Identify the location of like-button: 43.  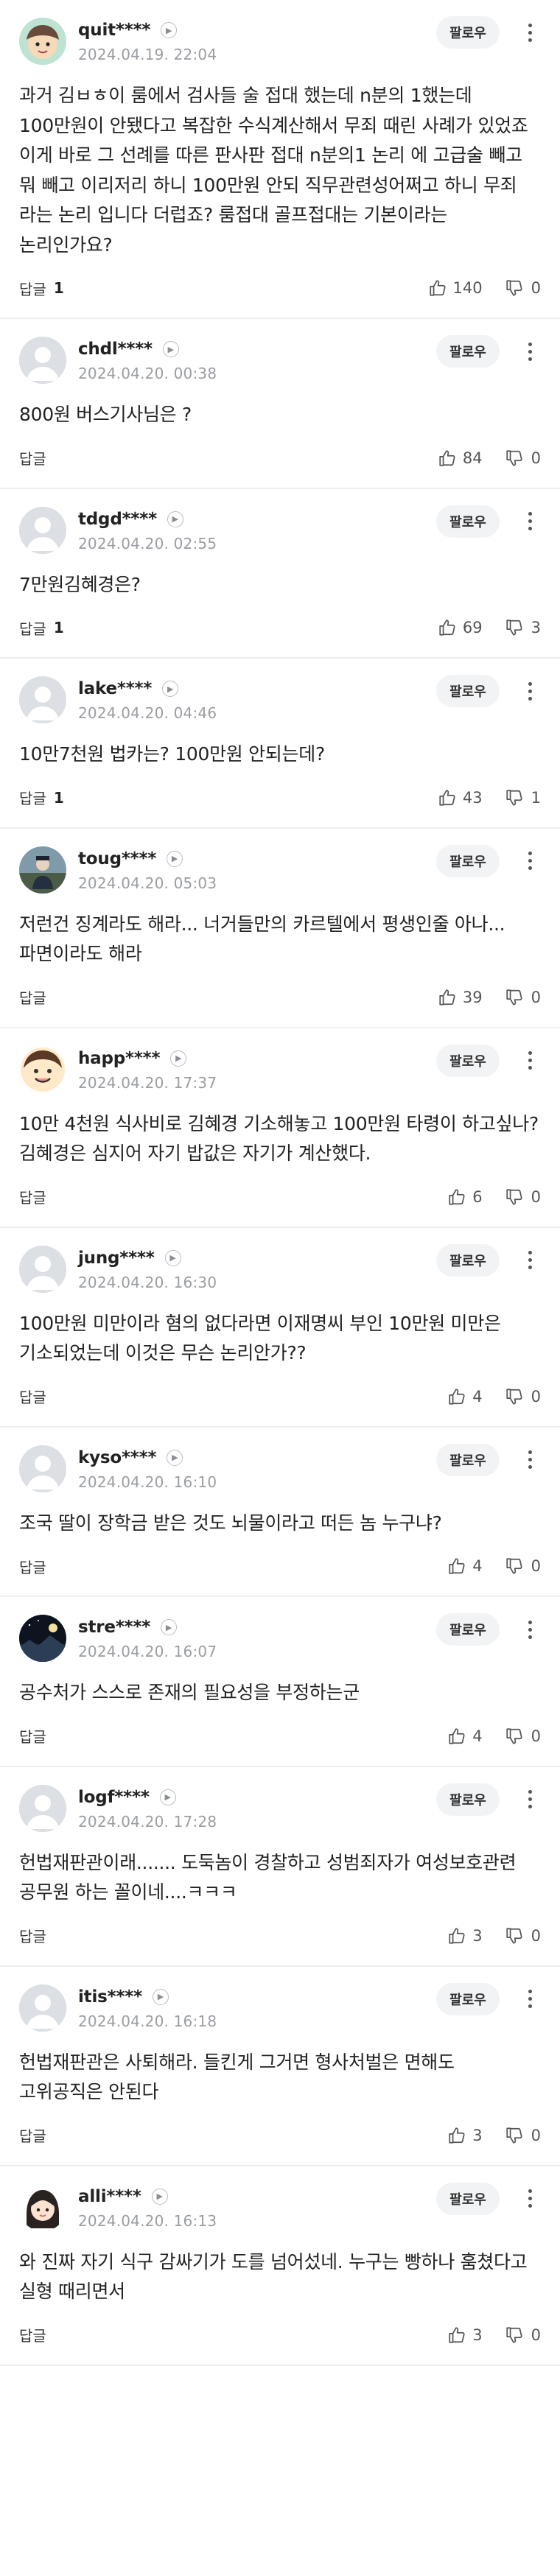
(460, 797).